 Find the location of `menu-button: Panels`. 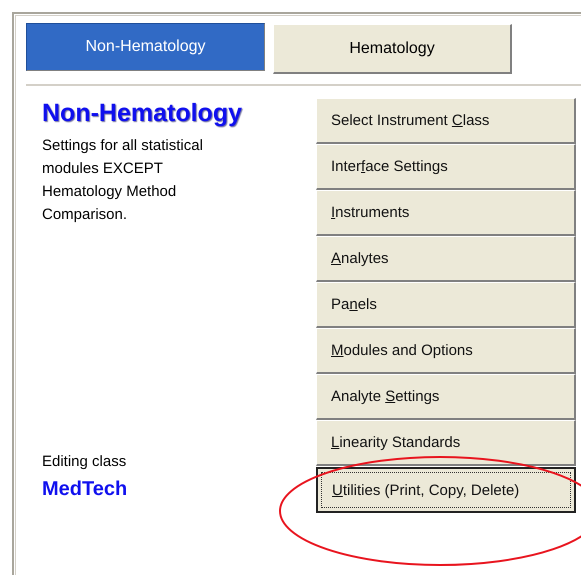

menu-button: Panels is located at coordinates (446, 305).